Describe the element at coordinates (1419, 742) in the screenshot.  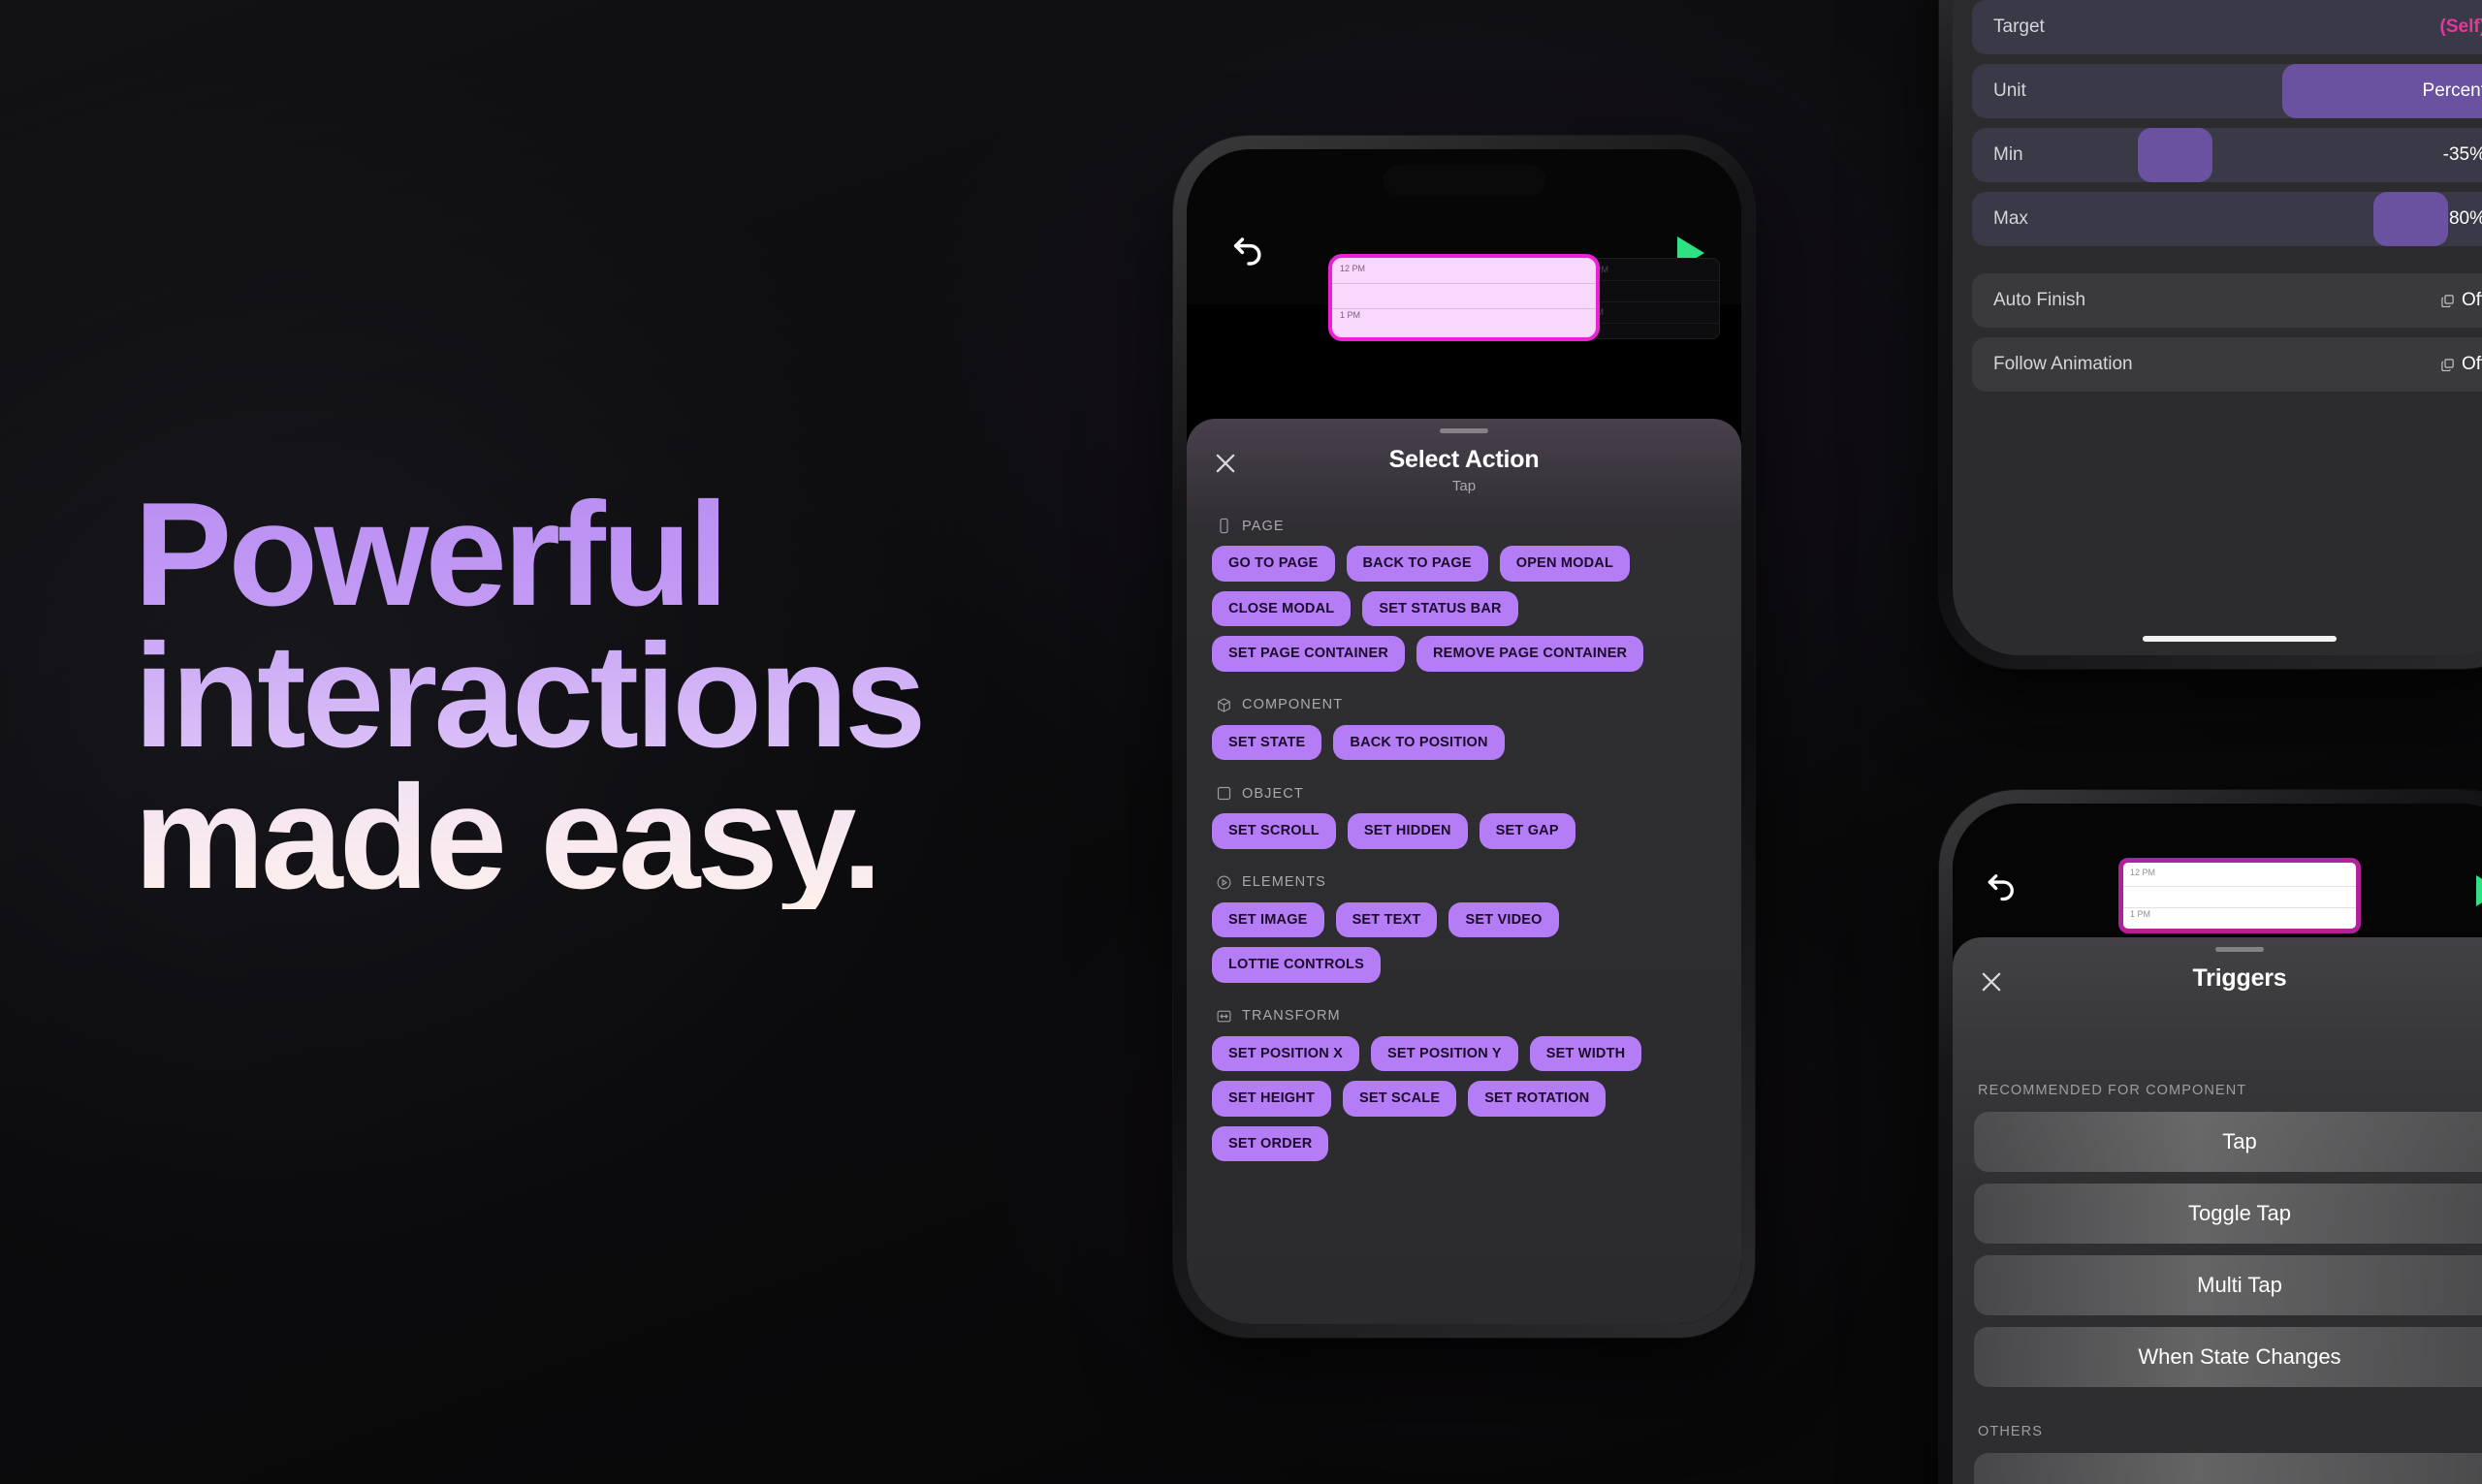
I see `action-chip: BACK TO POSITION` at that location.